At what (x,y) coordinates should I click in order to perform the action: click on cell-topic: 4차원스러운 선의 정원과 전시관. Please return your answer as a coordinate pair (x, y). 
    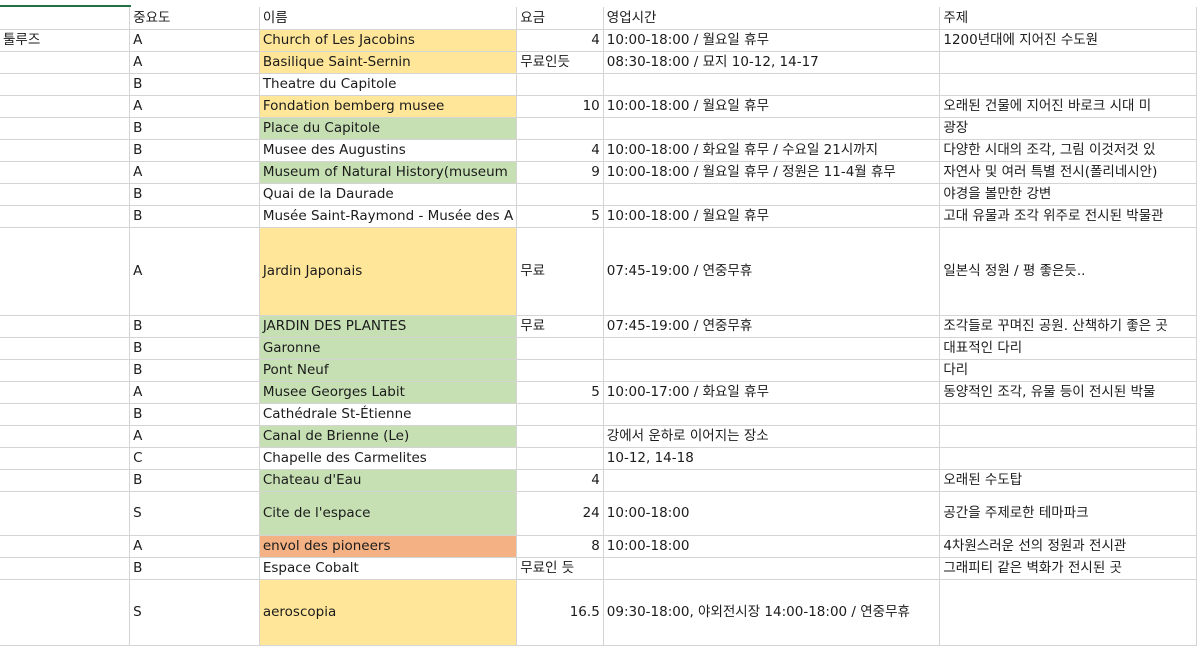
    Looking at the image, I should click on (1068, 546).